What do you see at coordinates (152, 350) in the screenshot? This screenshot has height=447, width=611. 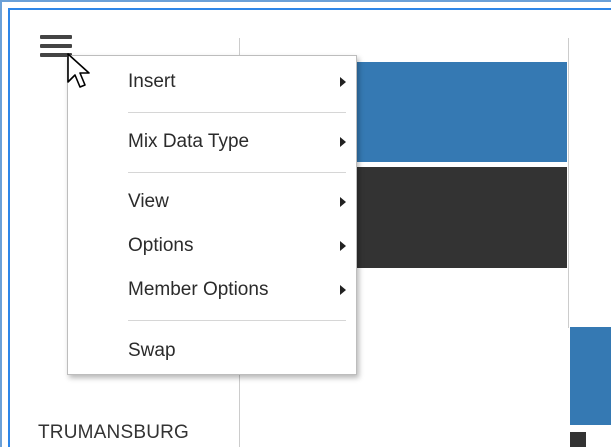 I see `menu-item-label: Swap` at bounding box center [152, 350].